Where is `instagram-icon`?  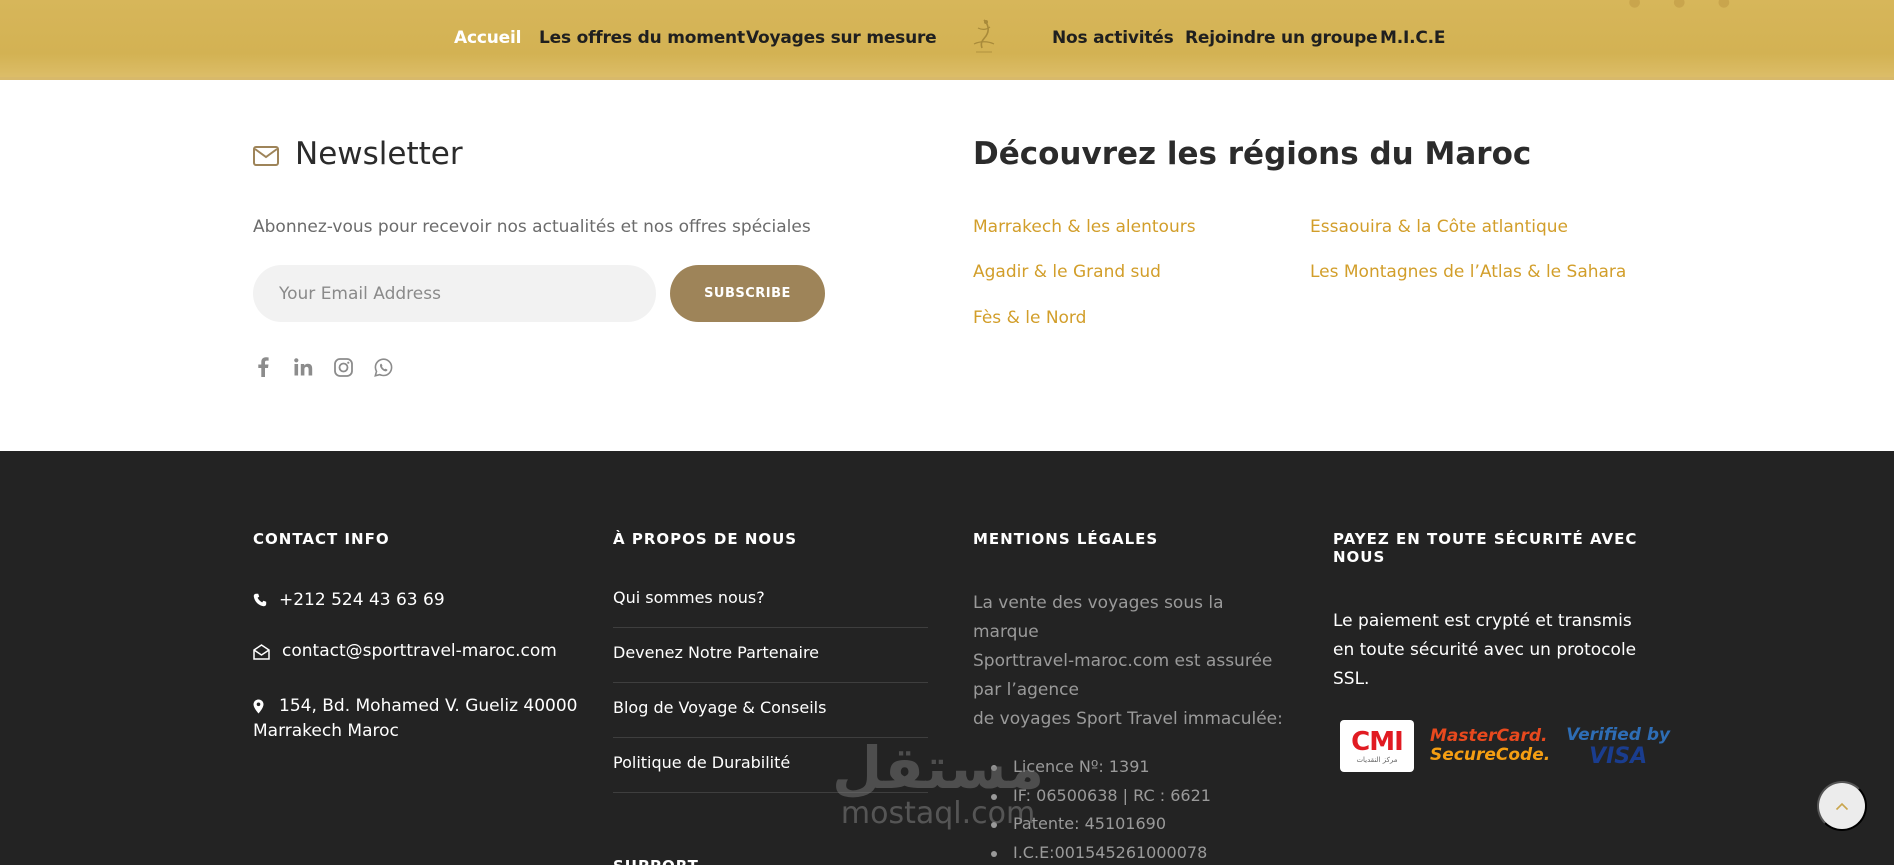
instagram-icon is located at coordinates (343, 367).